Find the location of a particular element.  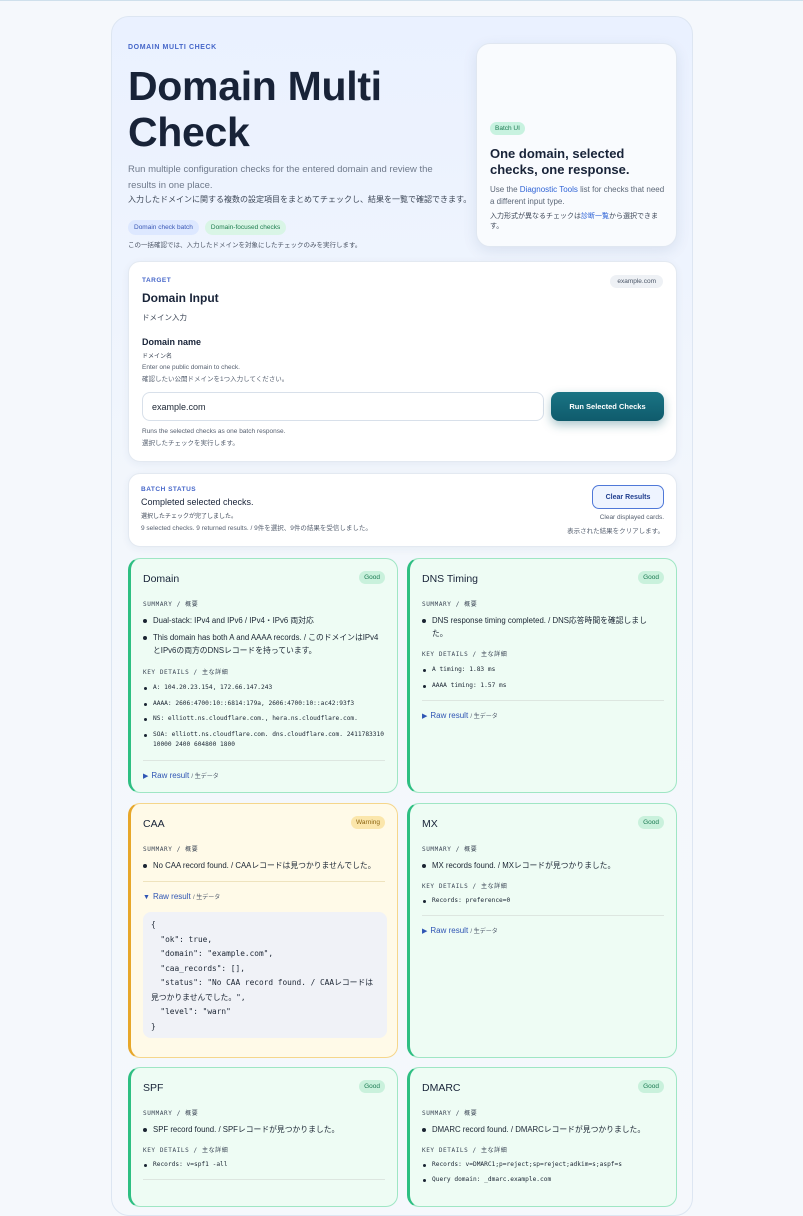

result-title: CAA is located at coordinates (154, 824).